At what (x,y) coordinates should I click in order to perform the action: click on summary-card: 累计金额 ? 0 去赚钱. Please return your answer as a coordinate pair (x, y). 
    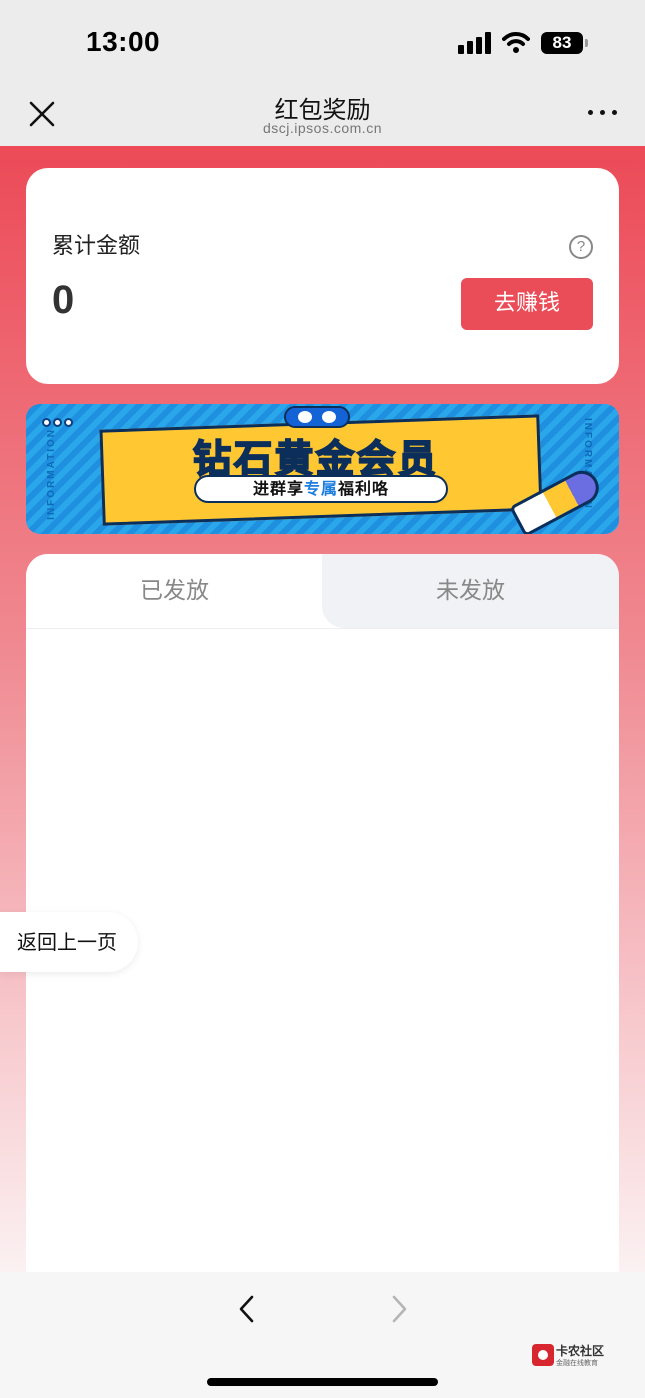
    Looking at the image, I should click on (322, 276).